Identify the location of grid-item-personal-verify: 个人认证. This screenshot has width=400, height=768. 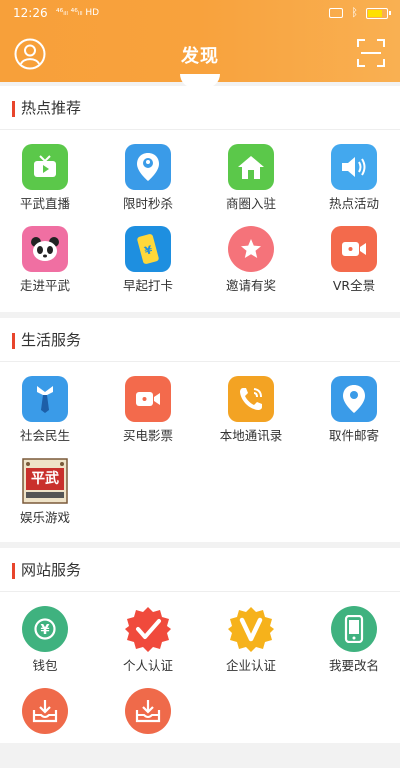
(148, 646).